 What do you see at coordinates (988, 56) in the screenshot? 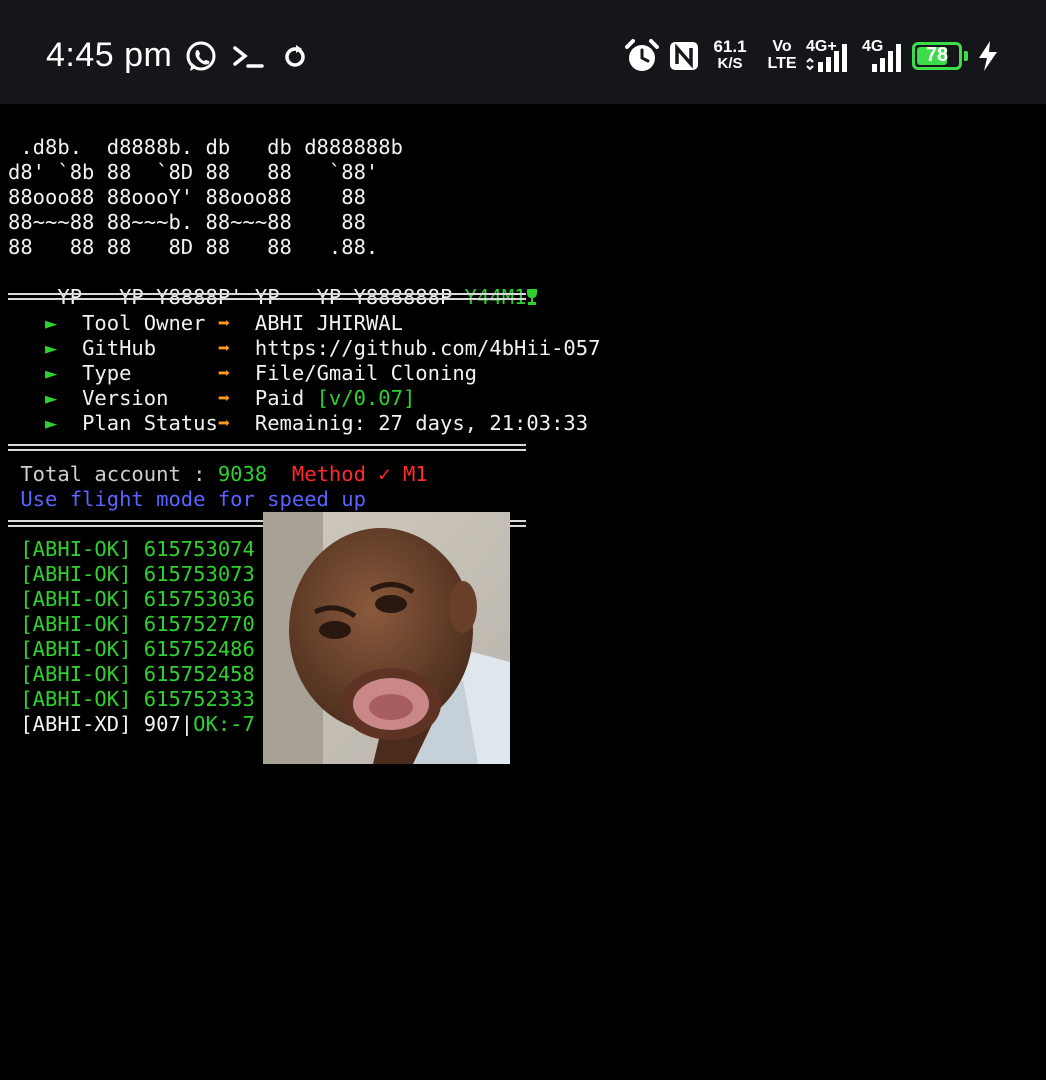
I see `charging-icon` at bounding box center [988, 56].